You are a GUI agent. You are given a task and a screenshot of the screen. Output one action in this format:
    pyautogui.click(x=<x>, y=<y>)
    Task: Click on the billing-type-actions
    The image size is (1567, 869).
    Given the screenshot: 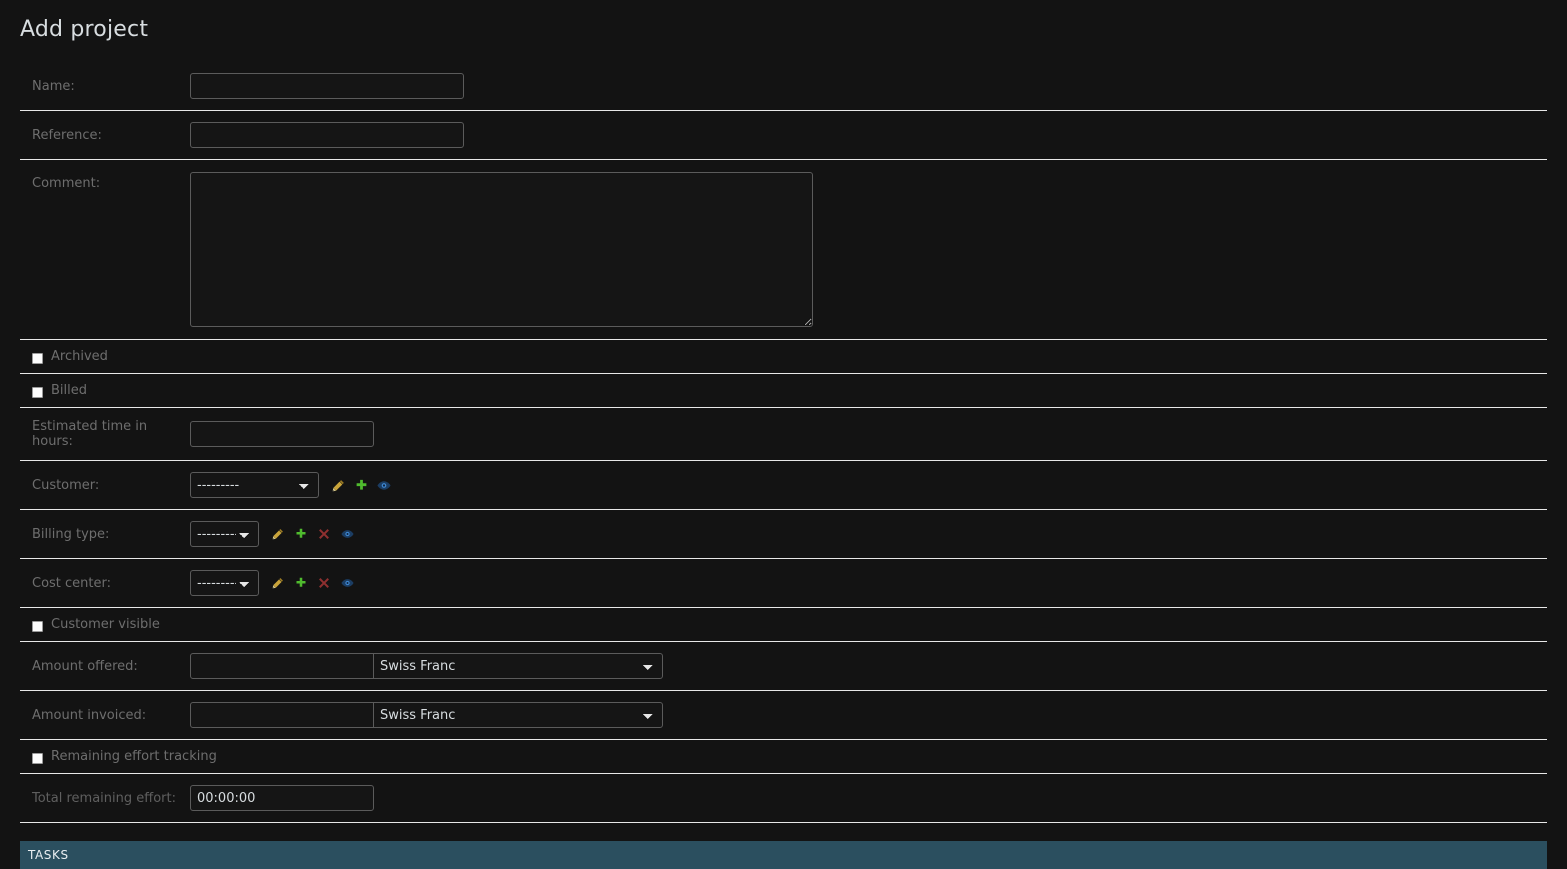 What is the action you would take?
    pyautogui.click(x=312, y=534)
    